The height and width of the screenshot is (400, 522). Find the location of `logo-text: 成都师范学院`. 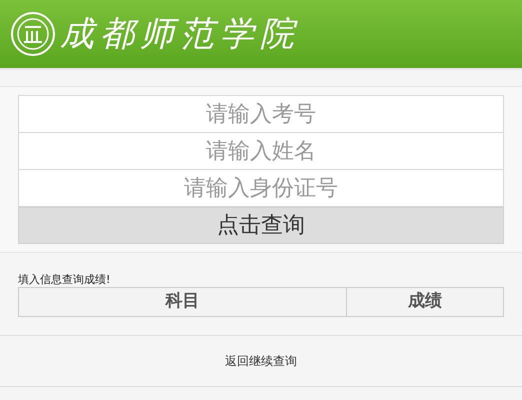

logo-text: 成都师范学院 is located at coordinates (180, 34).